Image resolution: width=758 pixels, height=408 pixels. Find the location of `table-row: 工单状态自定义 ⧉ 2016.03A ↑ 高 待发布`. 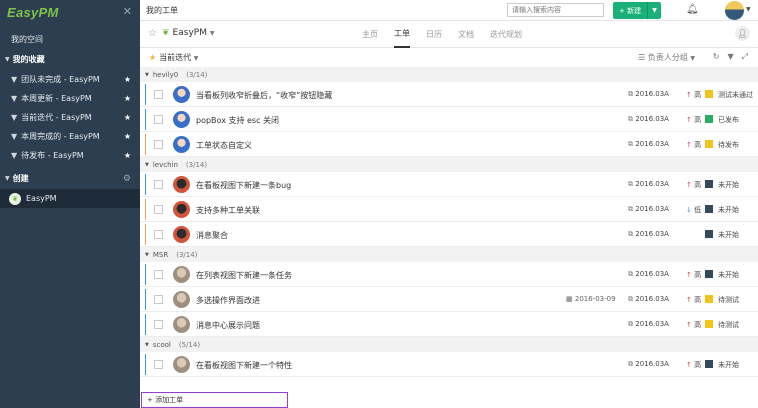

table-row: 工单状态自定义 ⧉ 2016.03A ↑ 高 待发布 is located at coordinates (449, 144).